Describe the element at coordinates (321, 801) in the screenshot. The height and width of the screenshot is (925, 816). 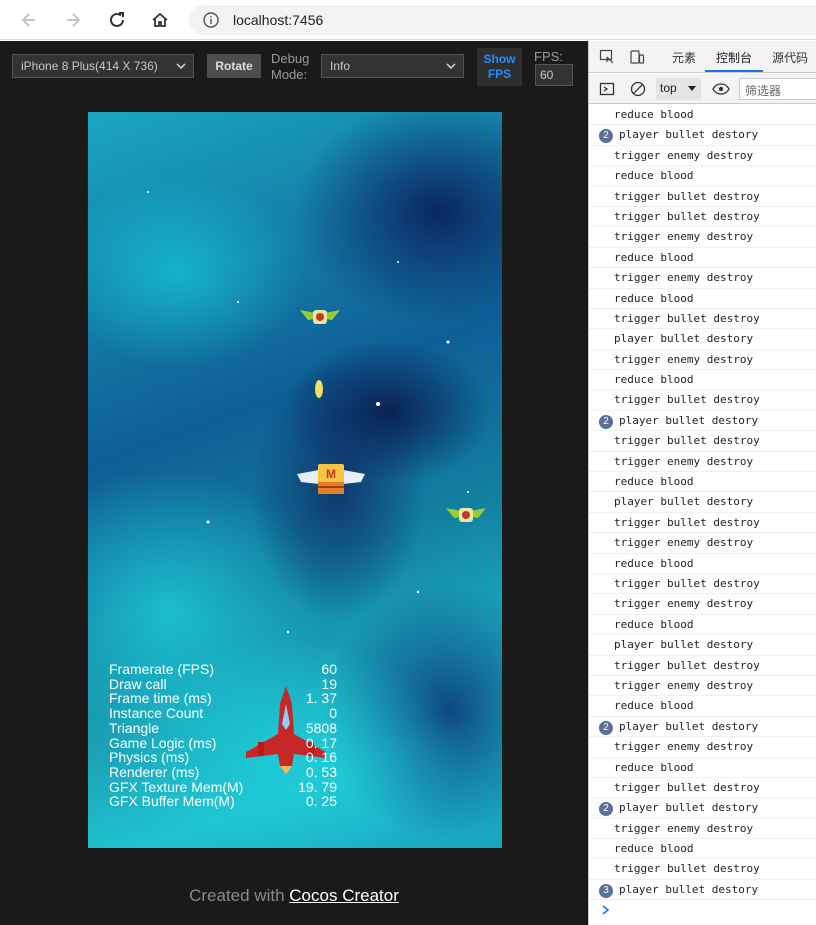
I see `stat-value: 0. 25` at that location.